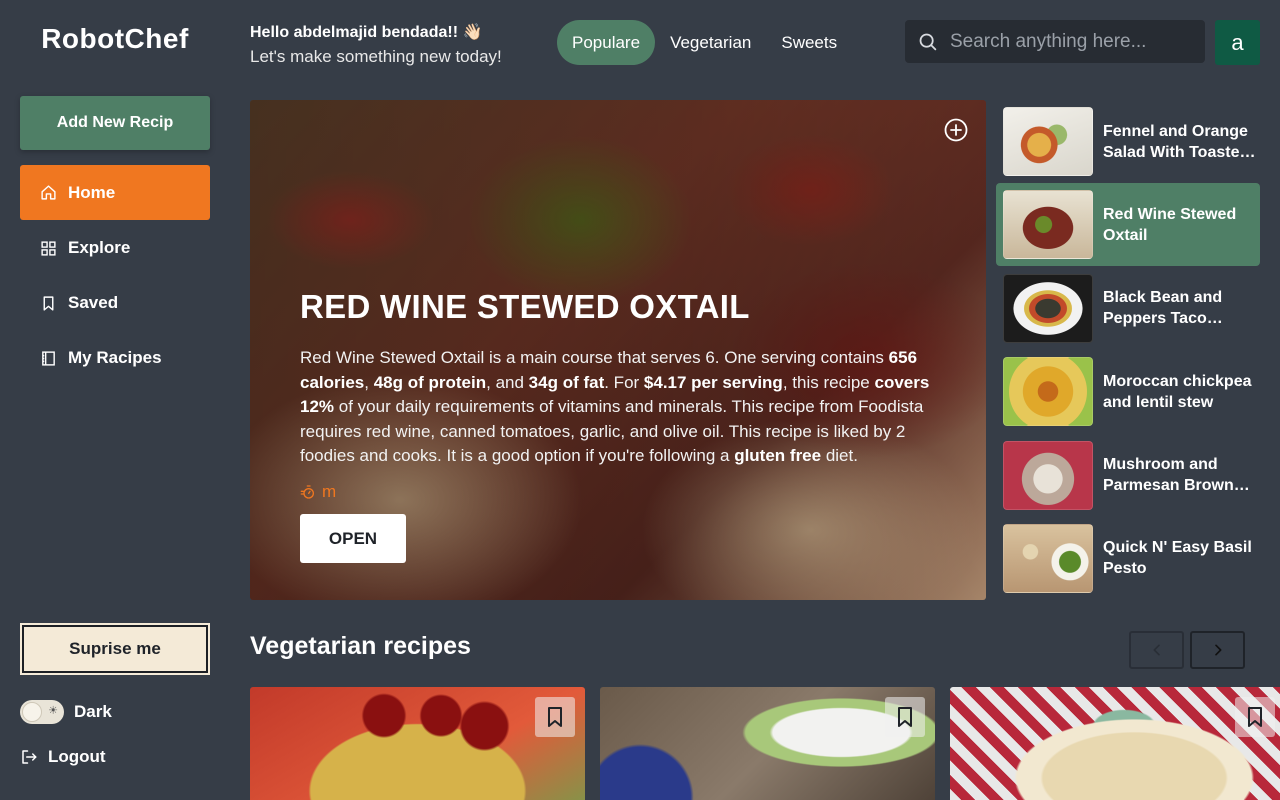 This screenshot has height=800, width=1280. Describe the element at coordinates (809, 42) in the screenshot. I see `tab-sweets: Sweets` at that location.